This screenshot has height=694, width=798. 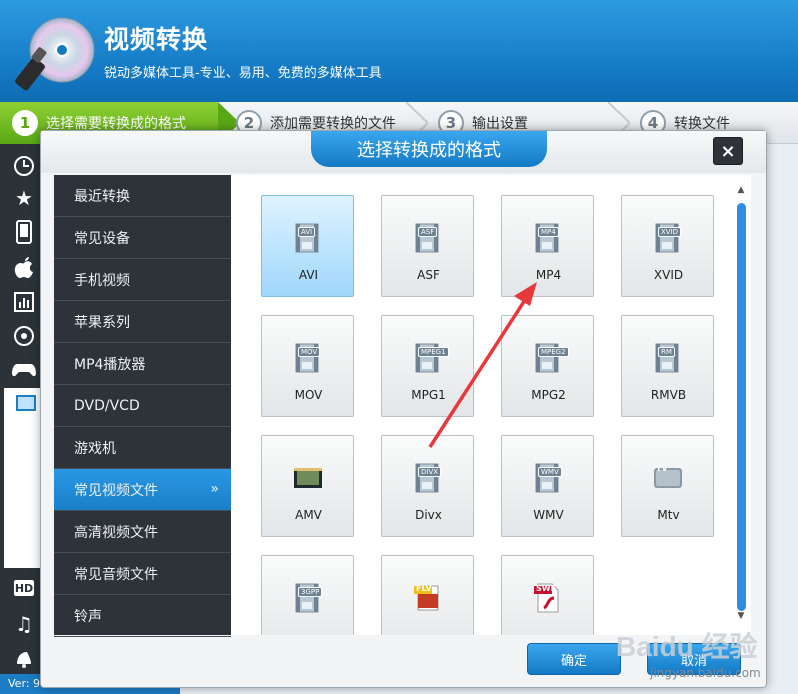 I want to click on video-icon, so click(x=26, y=403).